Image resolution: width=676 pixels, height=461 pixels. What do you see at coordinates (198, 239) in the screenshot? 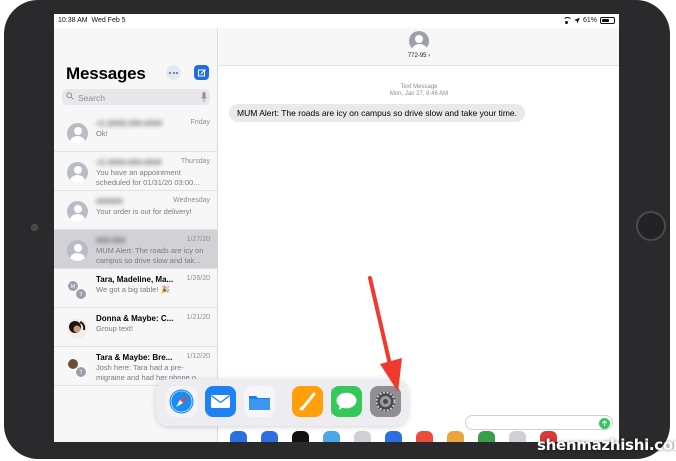
I see `conversation-date: 1/27/20` at bounding box center [198, 239].